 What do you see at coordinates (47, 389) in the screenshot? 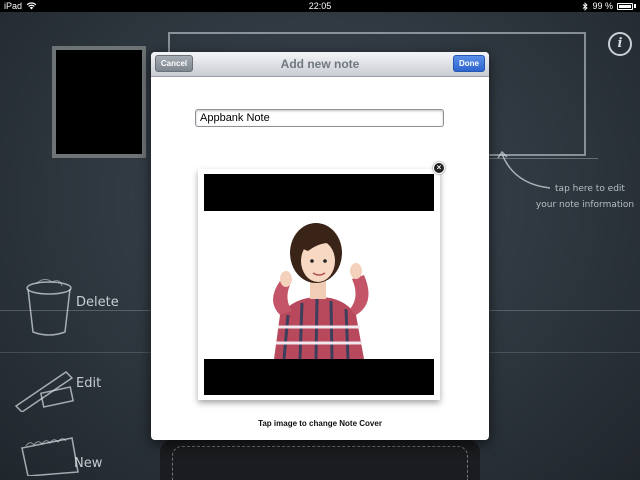
I see `pencil-eraser-icon` at bounding box center [47, 389].